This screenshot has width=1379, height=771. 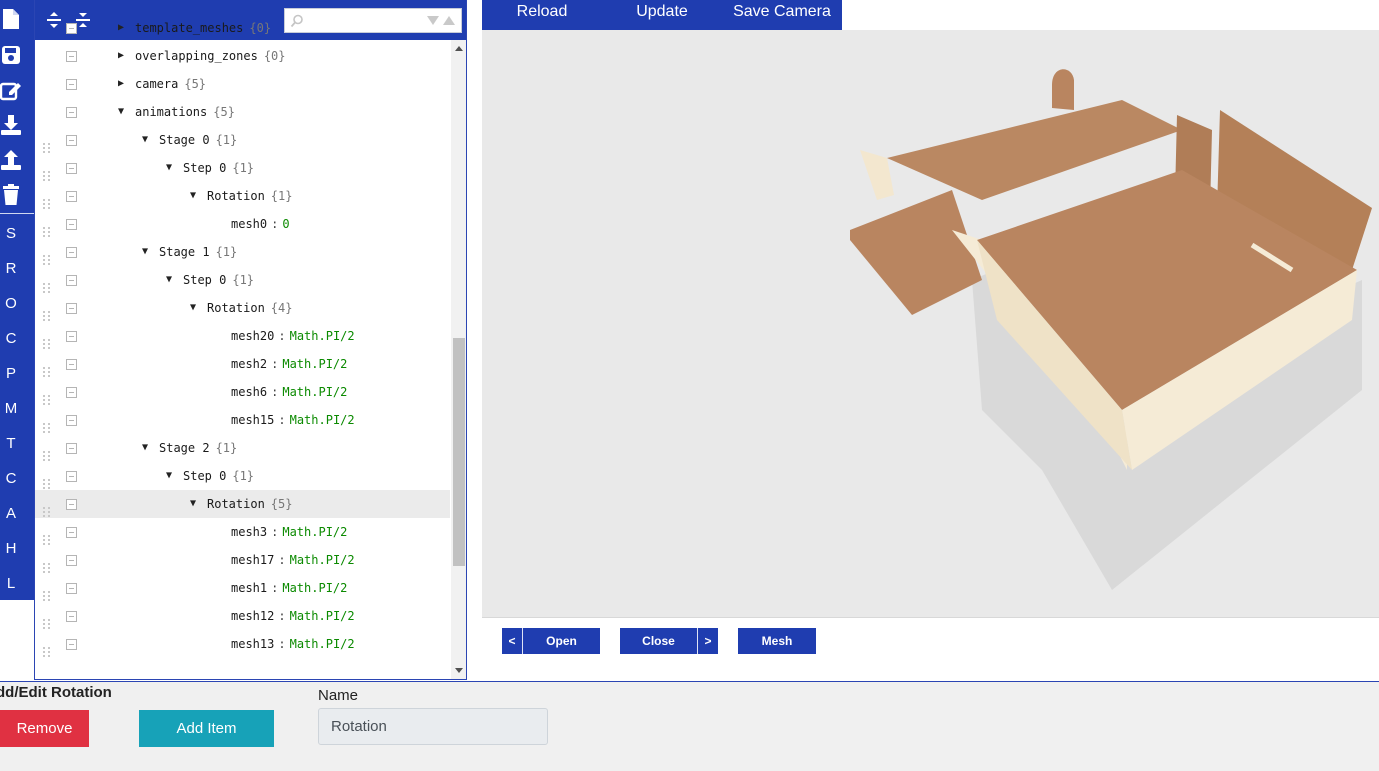 I want to click on tree-row: ▼ Rotation {5}, so click(x=242, y=504).